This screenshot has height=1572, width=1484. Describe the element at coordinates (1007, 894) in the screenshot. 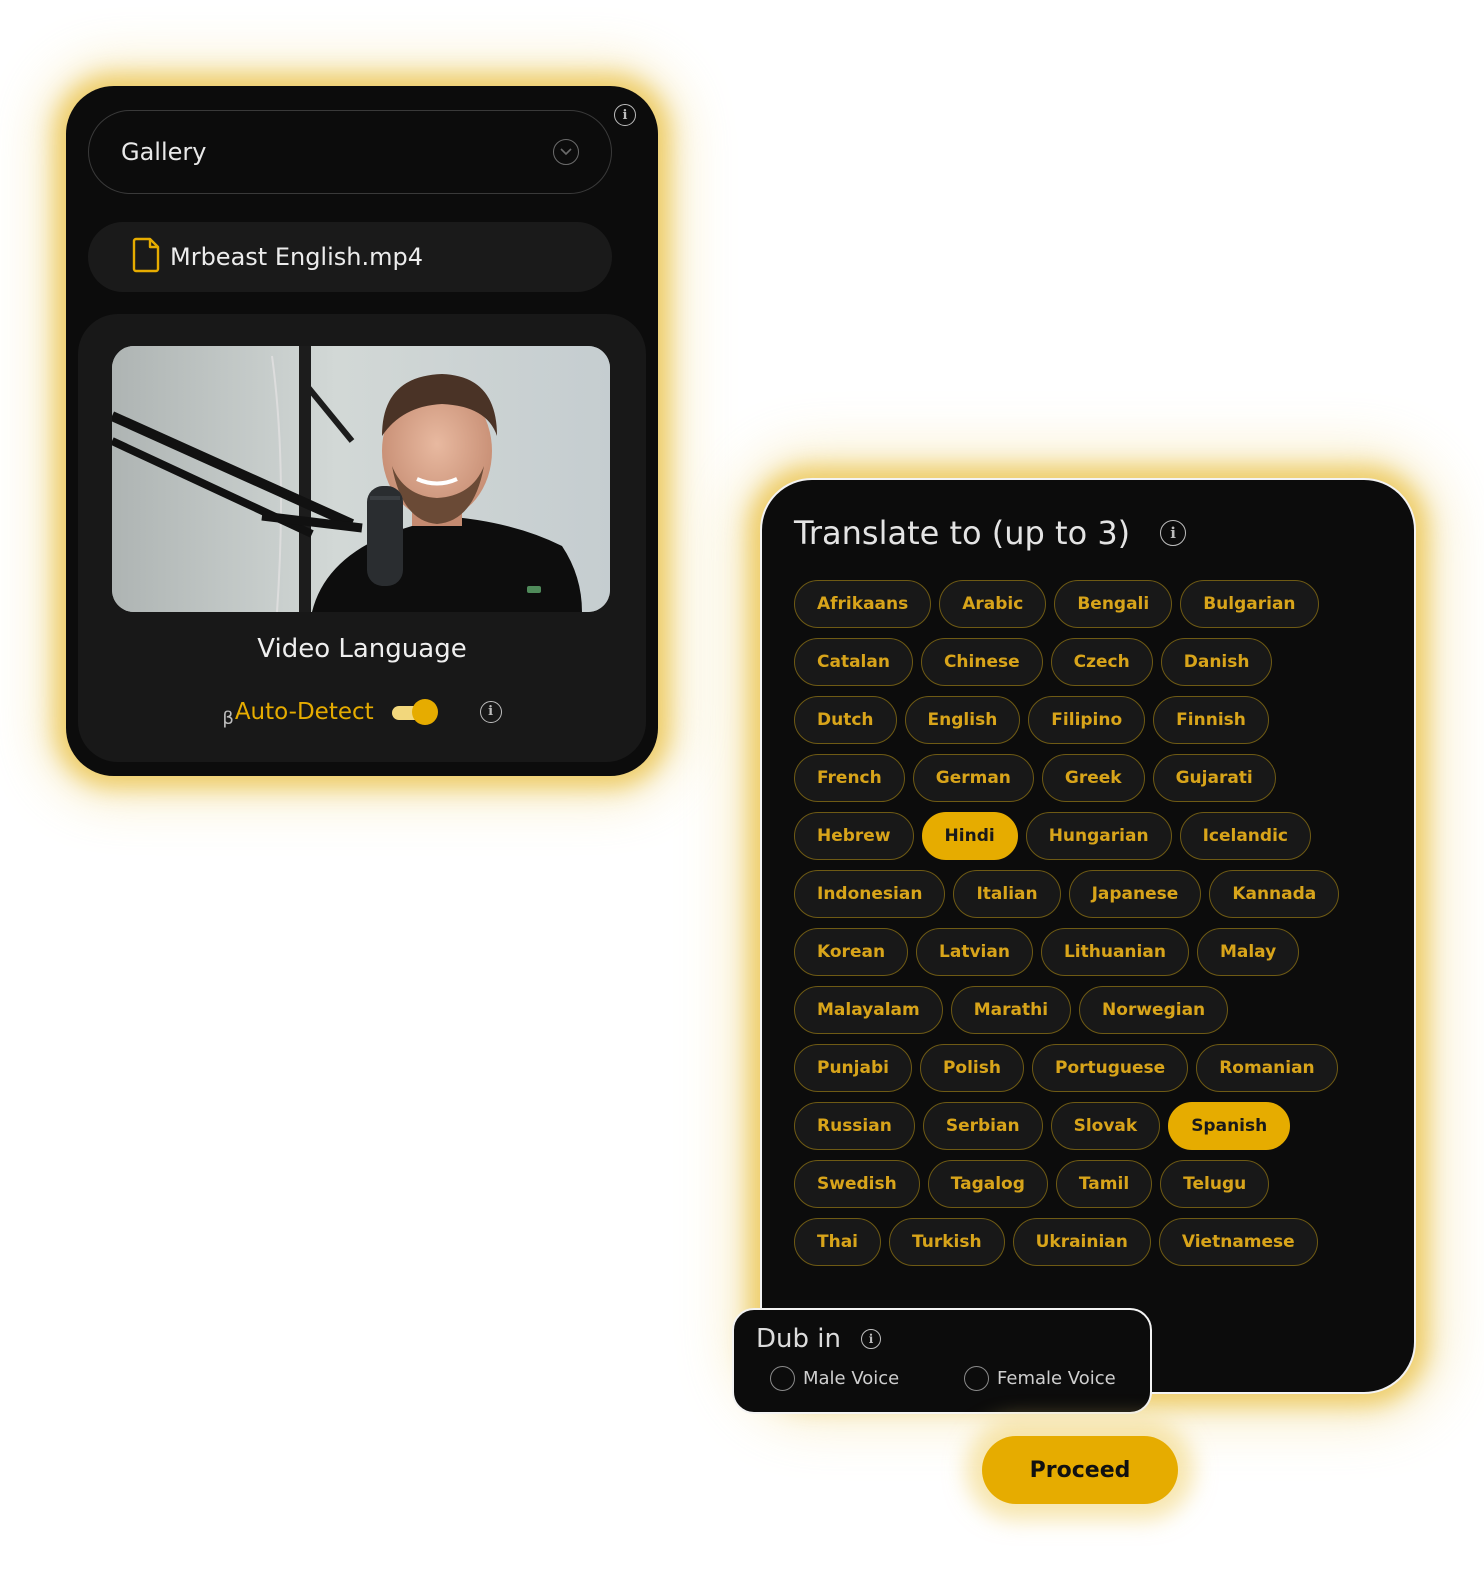

I see `language-chip-italian: Italian` at that location.